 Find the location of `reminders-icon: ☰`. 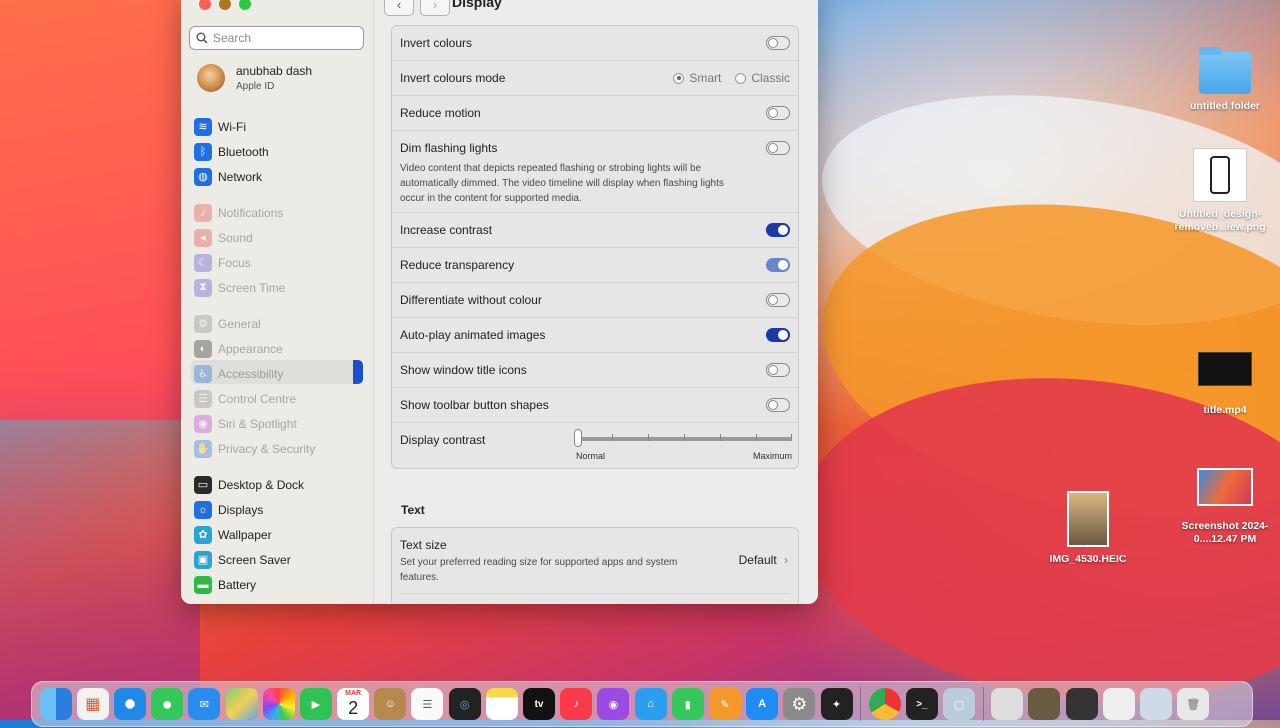

reminders-icon: ☰ is located at coordinates (427, 704).